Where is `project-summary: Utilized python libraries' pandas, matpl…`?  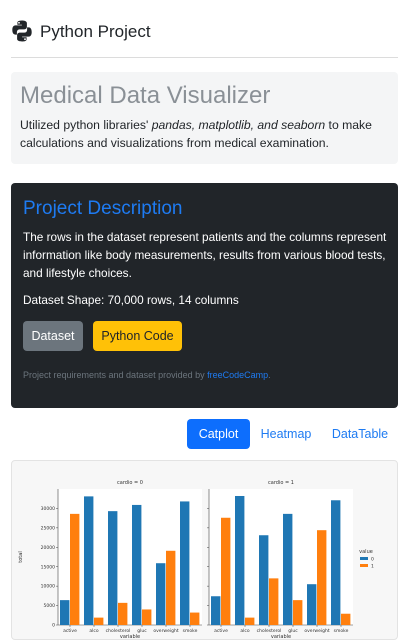 project-summary: Utilized python libraries' pandas, matpl… is located at coordinates (205, 134).